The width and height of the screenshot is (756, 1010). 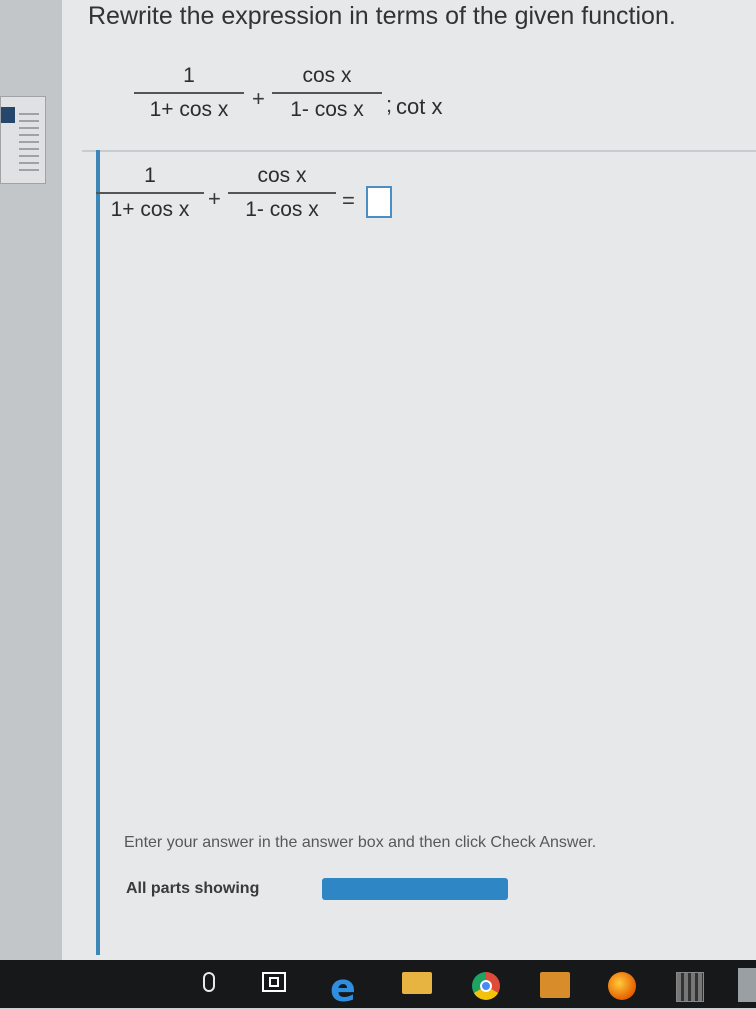 What do you see at coordinates (282, 175) in the screenshot?
I see `equation-frac2-numerator: cos x` at bounding box center [282, 175].